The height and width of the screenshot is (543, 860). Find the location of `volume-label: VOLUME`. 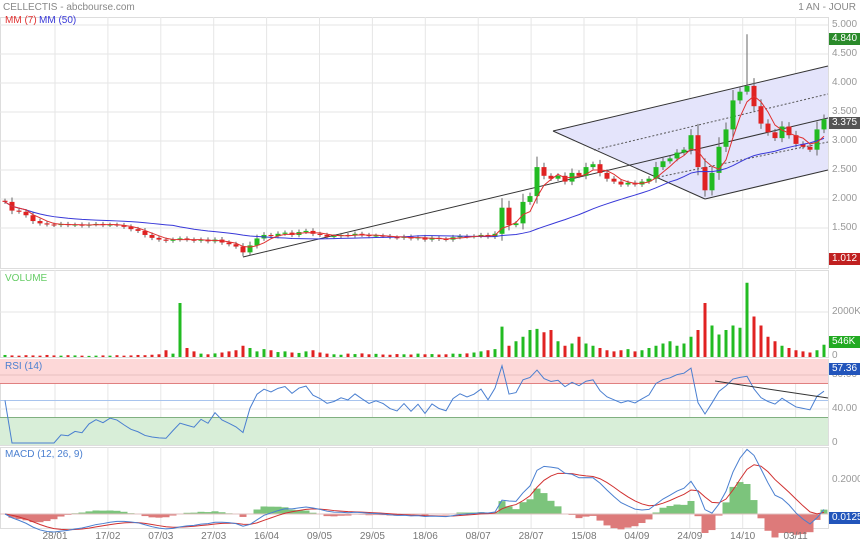

volume-label: VOLUME is located at coordinates (26, 278).